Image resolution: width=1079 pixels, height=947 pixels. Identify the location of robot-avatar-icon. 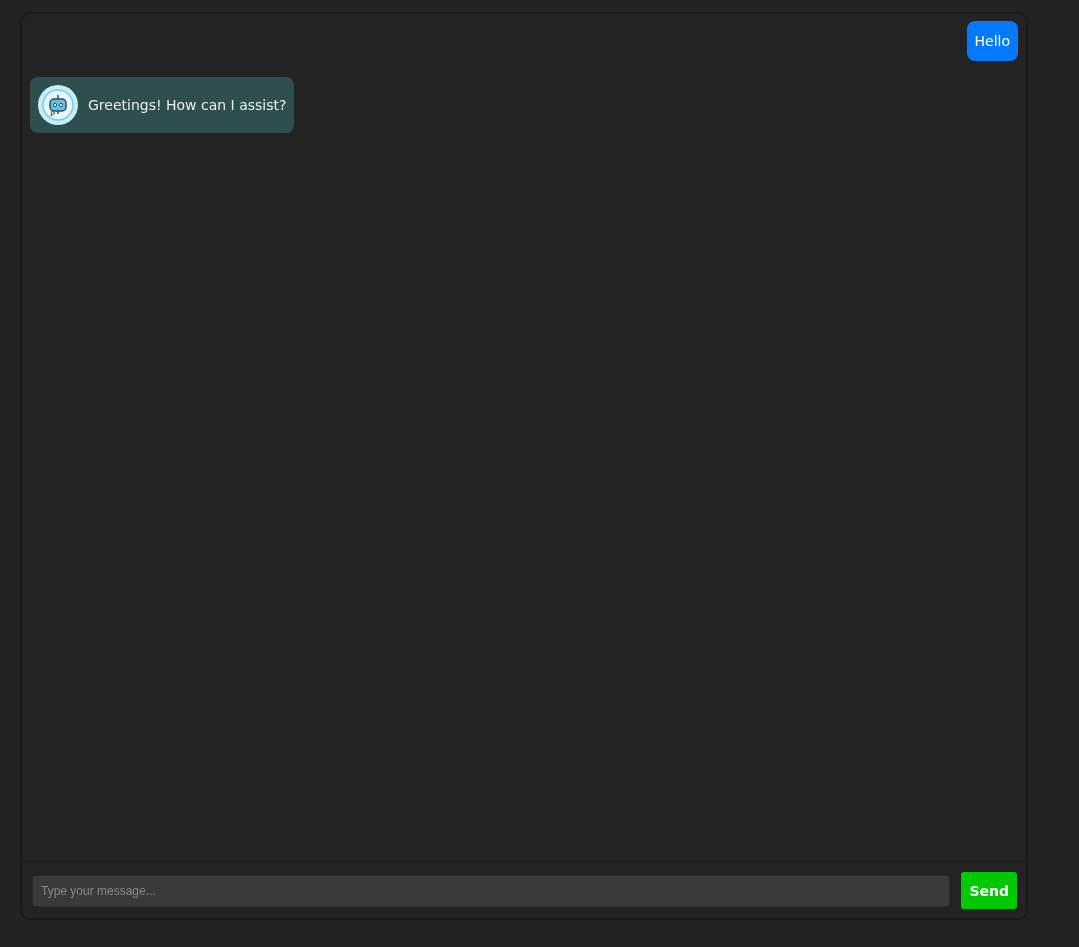
(58, 105).